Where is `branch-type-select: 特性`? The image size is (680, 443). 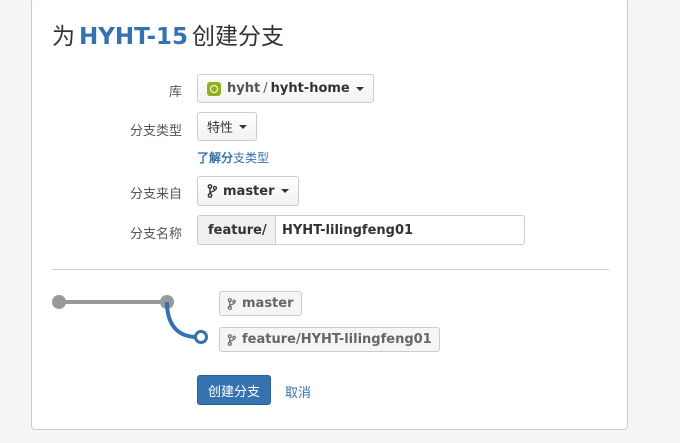 branch-type-select: 特性 is located at coordinates (227, 126).